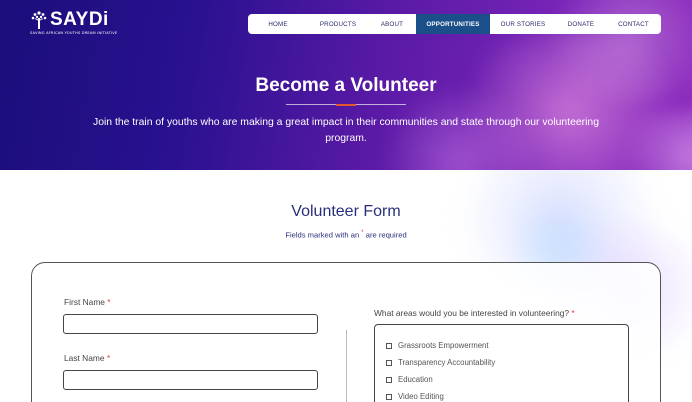 The width and height of the screenshot is (692, 402). What do you see at coordinates (87, 302) in the screenshot?
I see `first-name-label: First Name *` at bounding box center [87, 302].